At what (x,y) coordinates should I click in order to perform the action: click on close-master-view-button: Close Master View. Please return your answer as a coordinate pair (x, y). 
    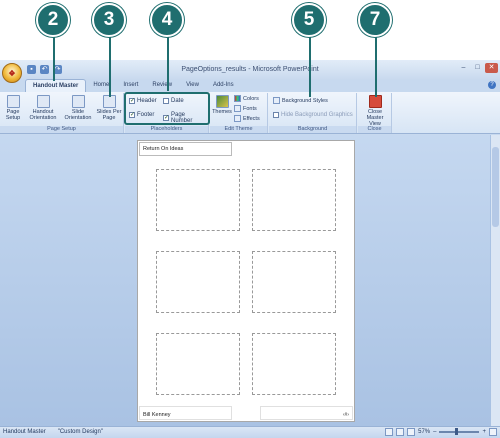
    Looking at the image, I should click on (375, 111).